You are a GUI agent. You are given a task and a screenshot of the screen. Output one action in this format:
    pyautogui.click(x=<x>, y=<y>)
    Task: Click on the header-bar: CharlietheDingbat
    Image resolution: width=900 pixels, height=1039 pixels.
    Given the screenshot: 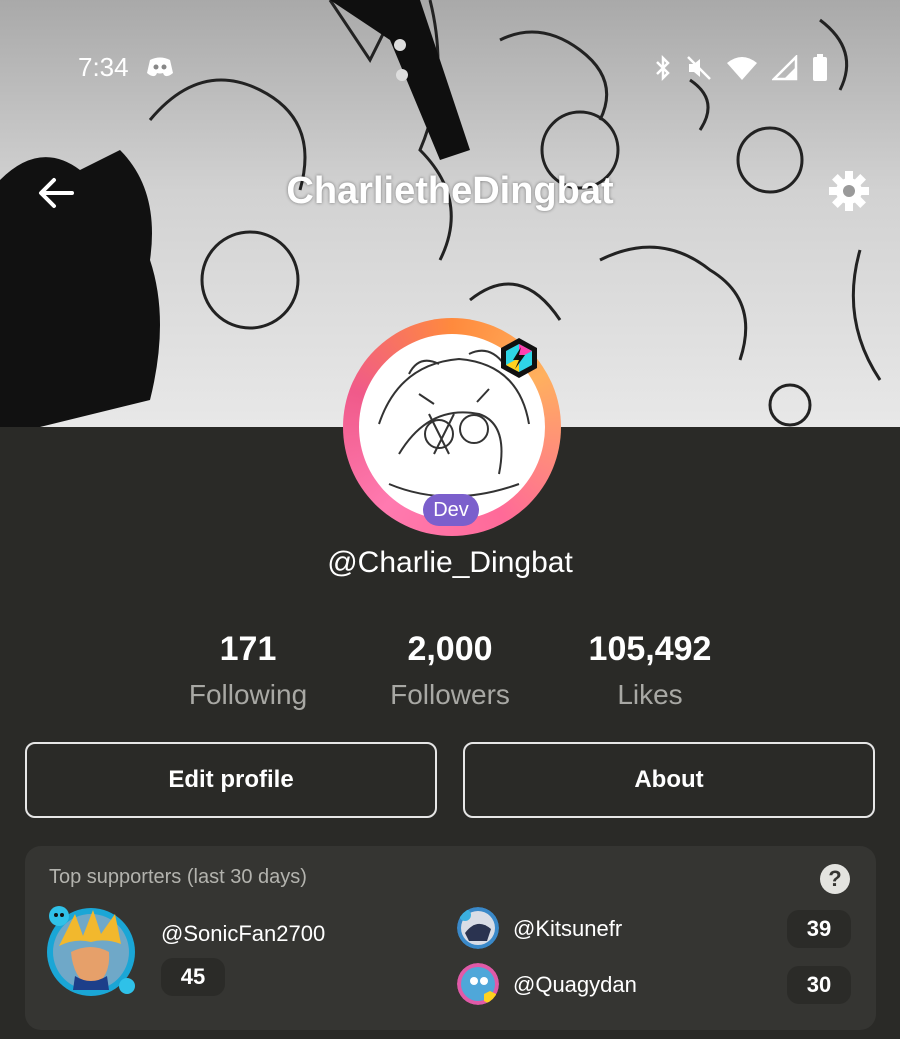 What is the action you would take?
    pyautogui.click(x=450, y=192)
    